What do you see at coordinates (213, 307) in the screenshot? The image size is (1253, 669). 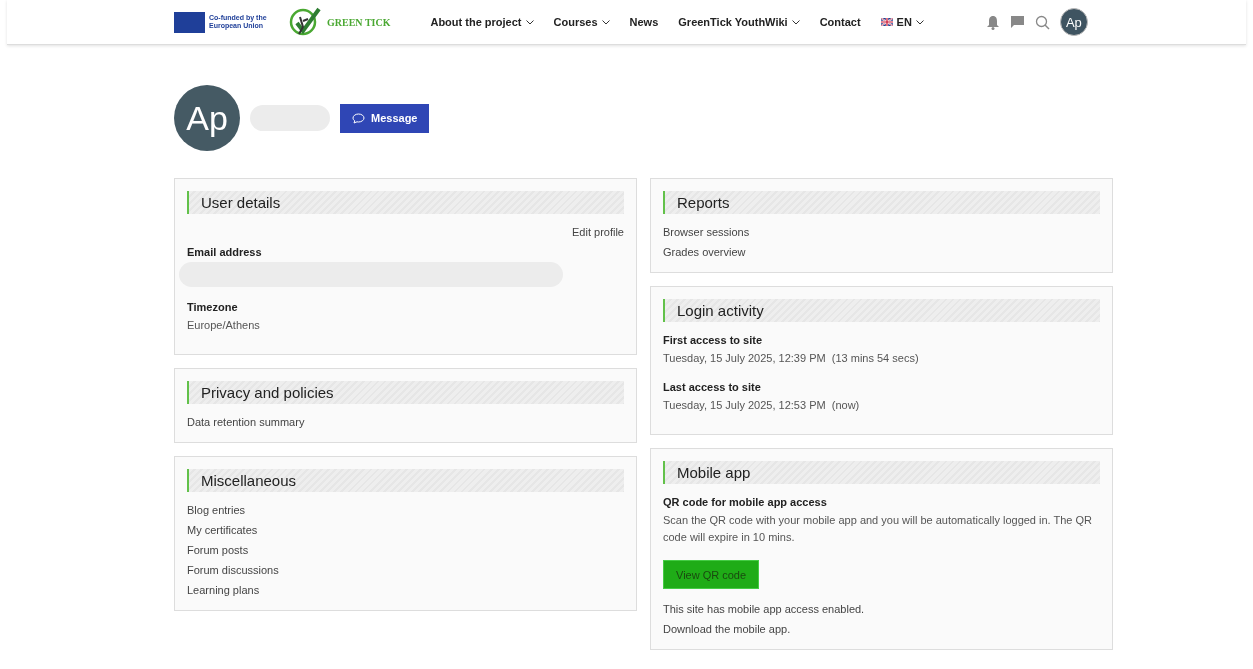 I see `field-label: Timezone` at bounding box center [213, 307].